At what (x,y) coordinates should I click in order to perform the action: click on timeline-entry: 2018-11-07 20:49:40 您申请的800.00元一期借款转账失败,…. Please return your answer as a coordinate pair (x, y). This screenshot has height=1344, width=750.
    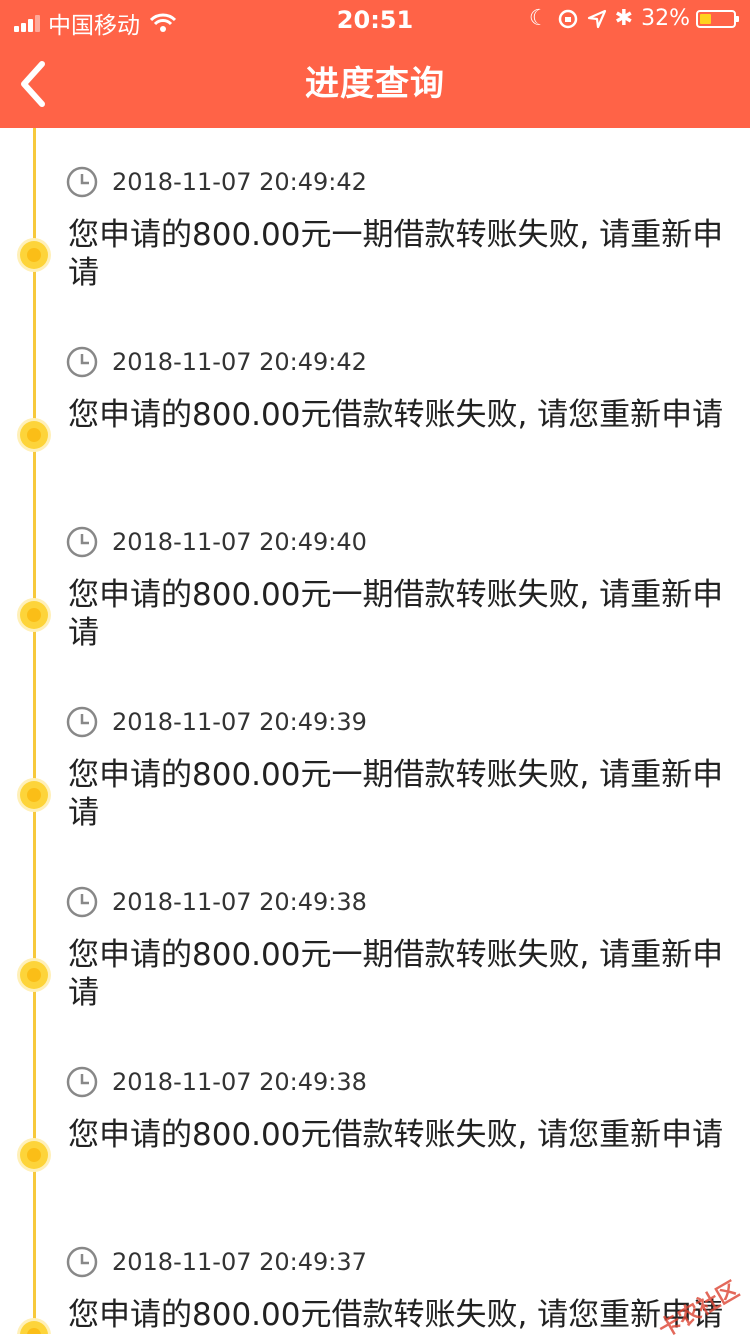
    Looking at the image, I should click on (375, 578).